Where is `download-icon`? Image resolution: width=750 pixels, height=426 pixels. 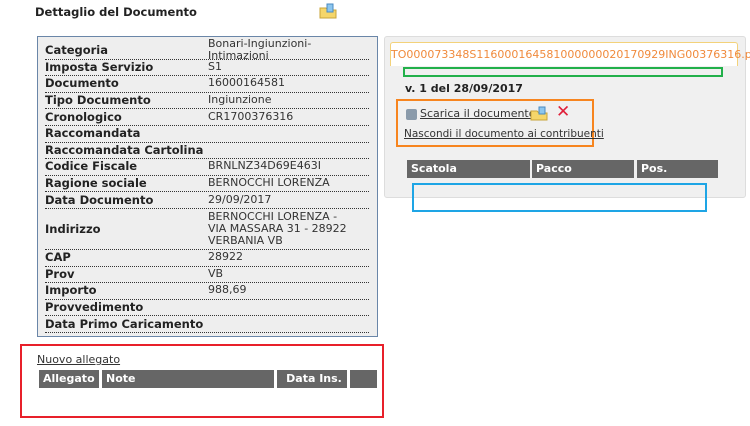
download-icon is located at coordinates (411, 114).